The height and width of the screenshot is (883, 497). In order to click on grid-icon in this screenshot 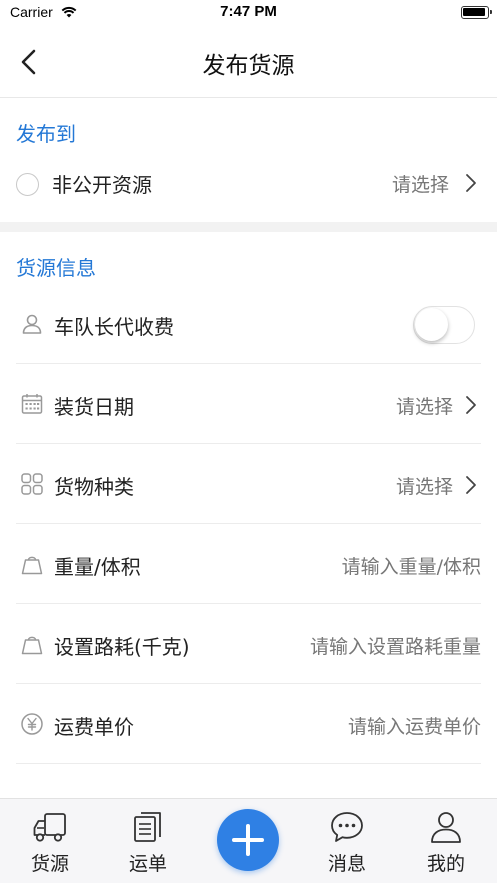, I will do `click(32, 484)`.